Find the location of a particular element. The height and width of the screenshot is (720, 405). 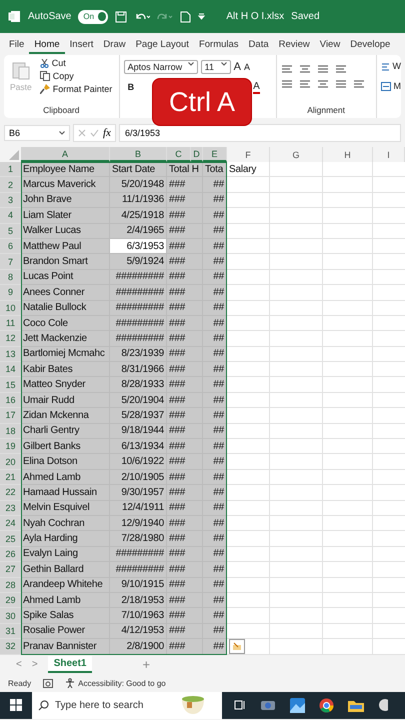

name-box: B6 is located at coordinates (37, 132).